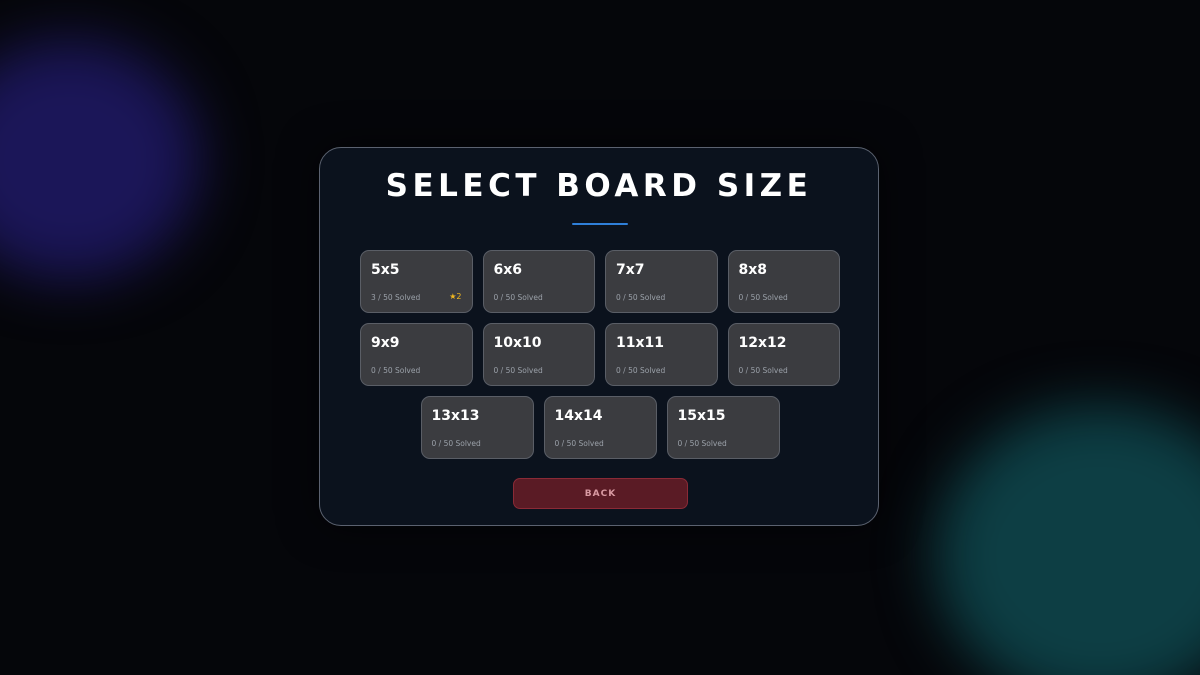  Describe the element at coordinates (455, 416) in the screenshot. I see `board-size-label: 13x13` at that location.